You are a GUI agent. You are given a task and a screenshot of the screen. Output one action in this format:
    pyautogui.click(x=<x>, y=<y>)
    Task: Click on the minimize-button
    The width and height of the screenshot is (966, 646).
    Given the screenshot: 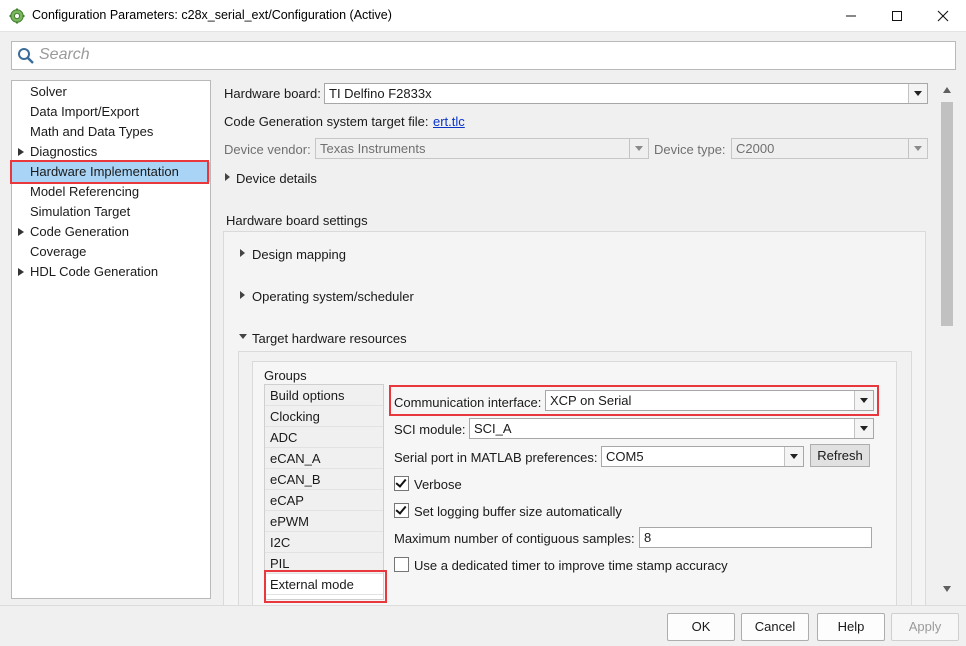 What is the action you would take?
    pyautogui.click(x=851, y=16)
    